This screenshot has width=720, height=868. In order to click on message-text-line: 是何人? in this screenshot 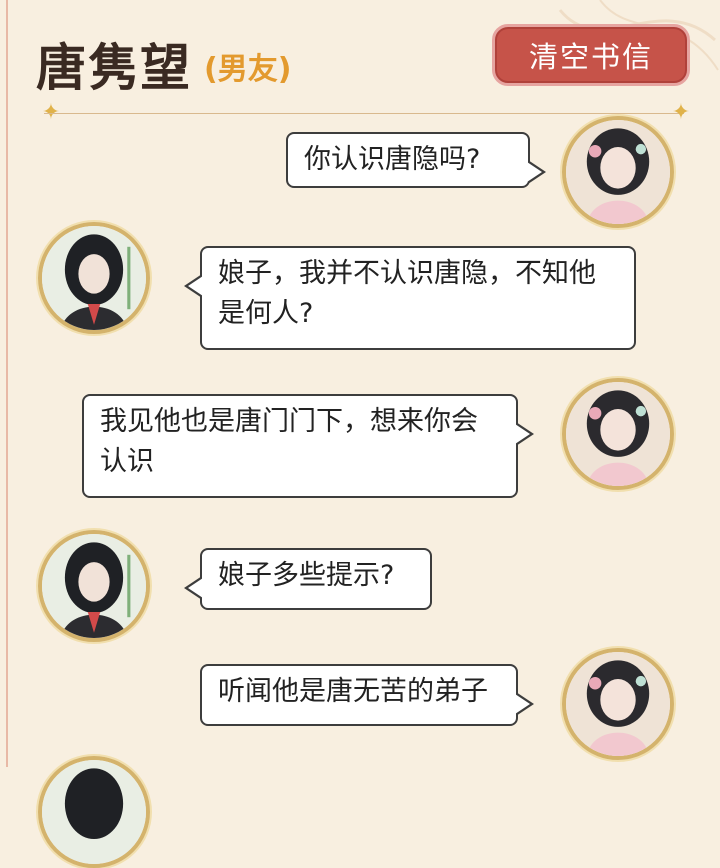, I will do `click(266, 313)`.